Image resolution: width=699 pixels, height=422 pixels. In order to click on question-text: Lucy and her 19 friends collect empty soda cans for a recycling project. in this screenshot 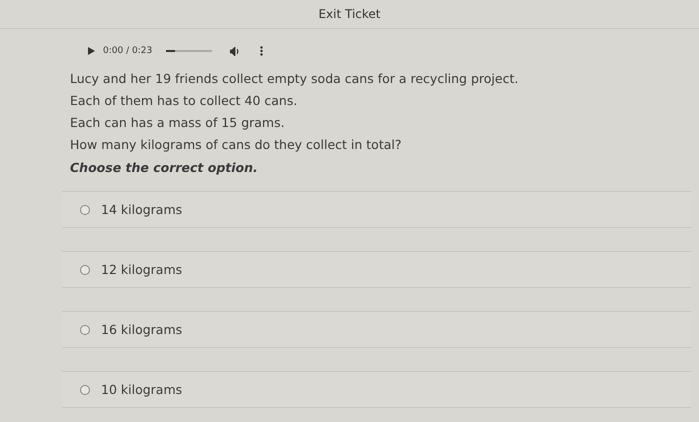, I will do `click(295, 78)`.